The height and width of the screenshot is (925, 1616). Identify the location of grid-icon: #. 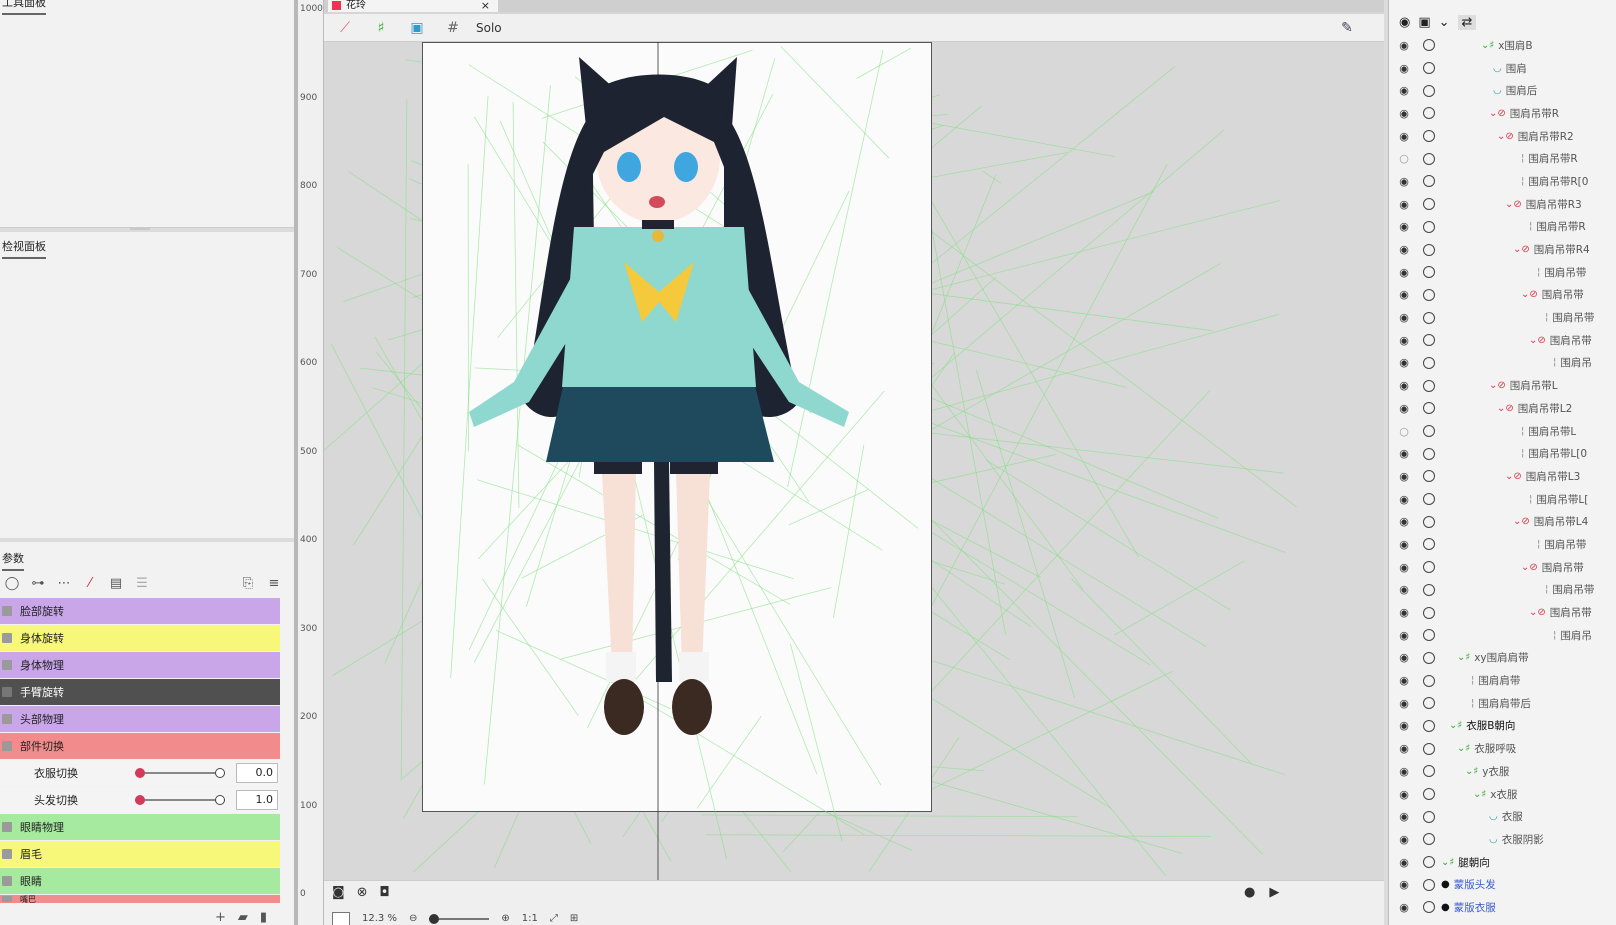
(453, 28).